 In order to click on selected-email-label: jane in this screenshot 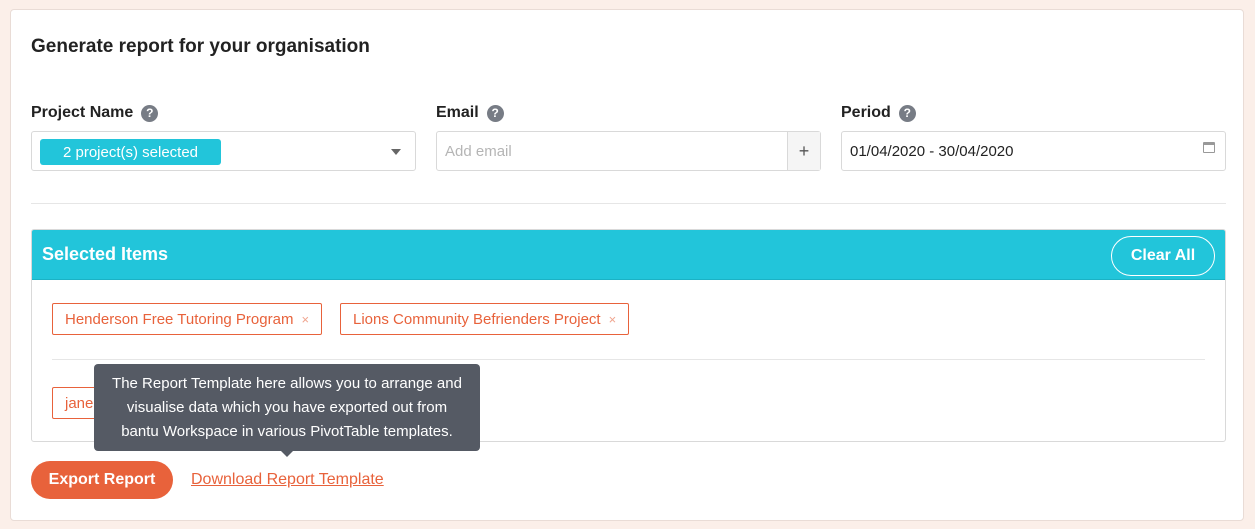, I will do `click(79, 403)`.